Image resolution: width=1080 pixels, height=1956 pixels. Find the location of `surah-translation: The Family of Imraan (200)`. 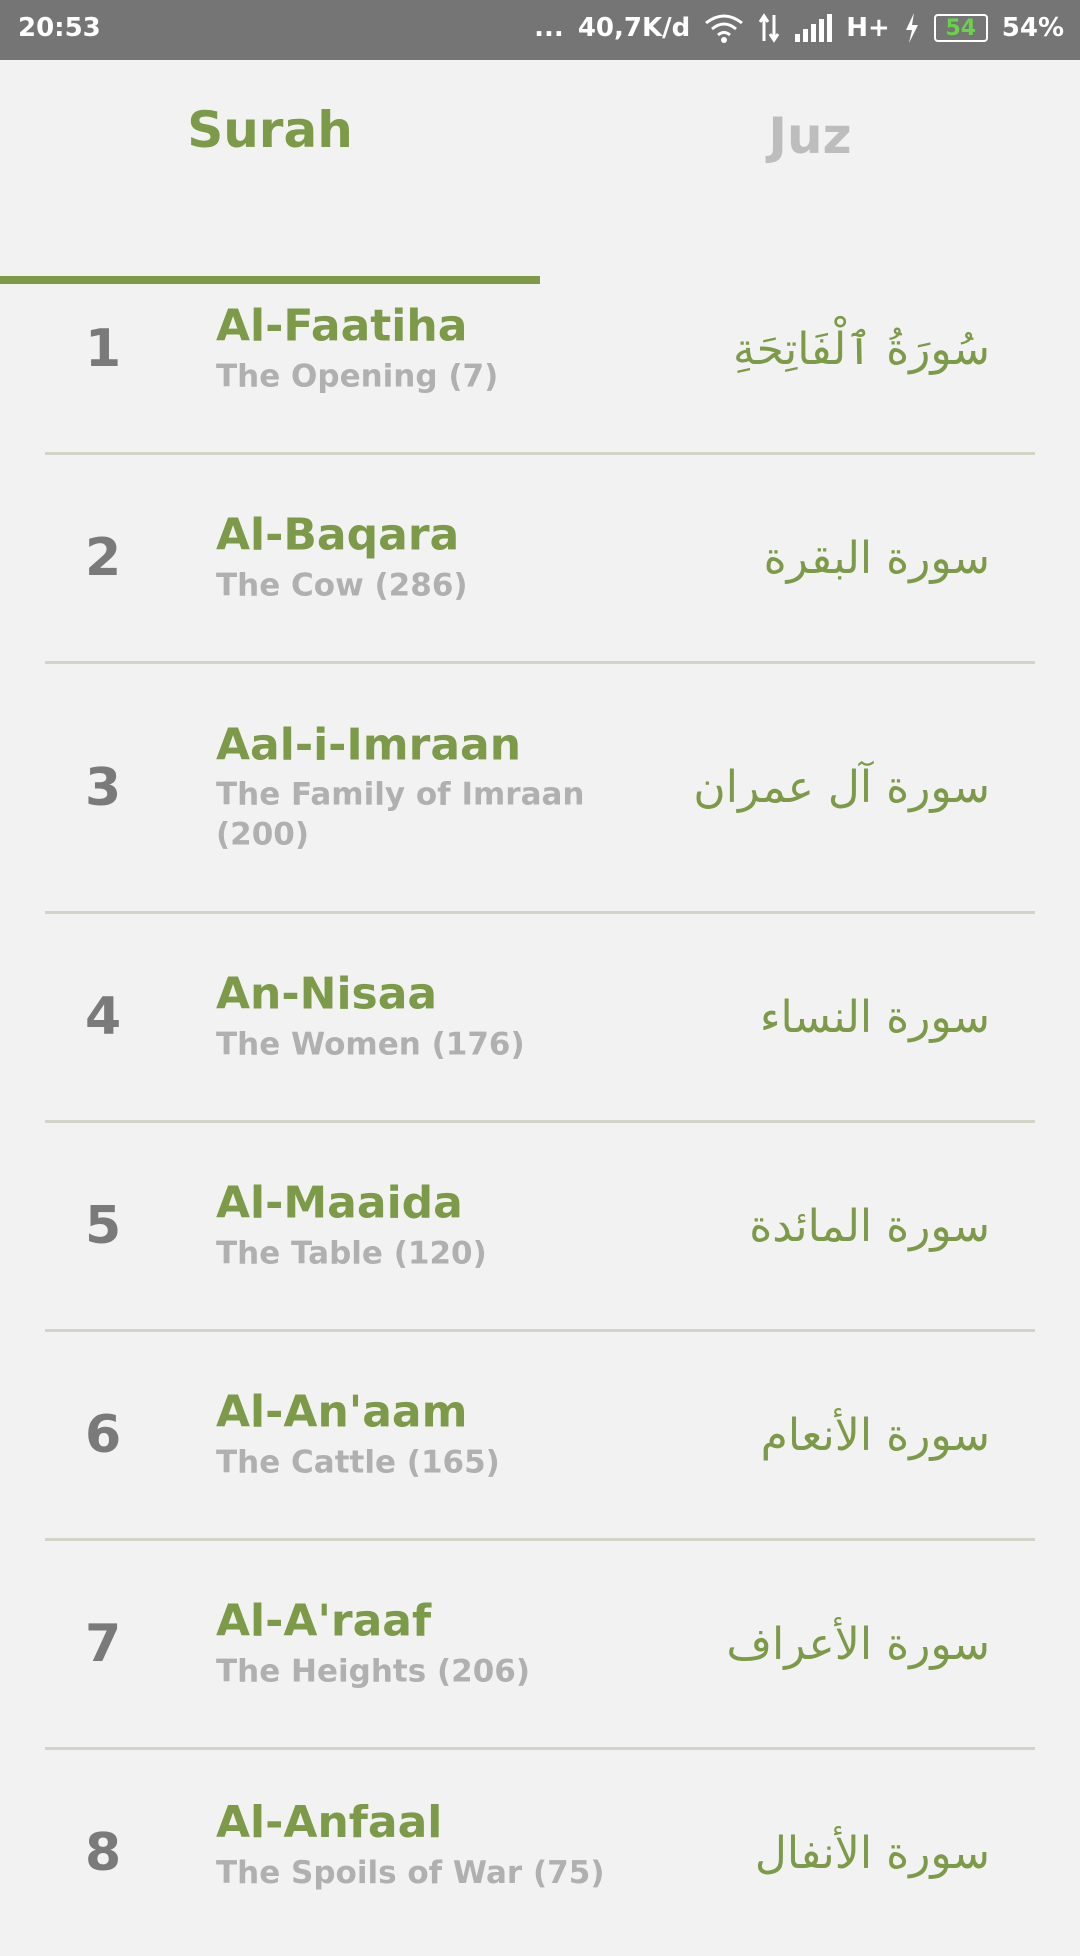

surah-translation: The Family of Imraan (200) is located at coordinates (400, 814).